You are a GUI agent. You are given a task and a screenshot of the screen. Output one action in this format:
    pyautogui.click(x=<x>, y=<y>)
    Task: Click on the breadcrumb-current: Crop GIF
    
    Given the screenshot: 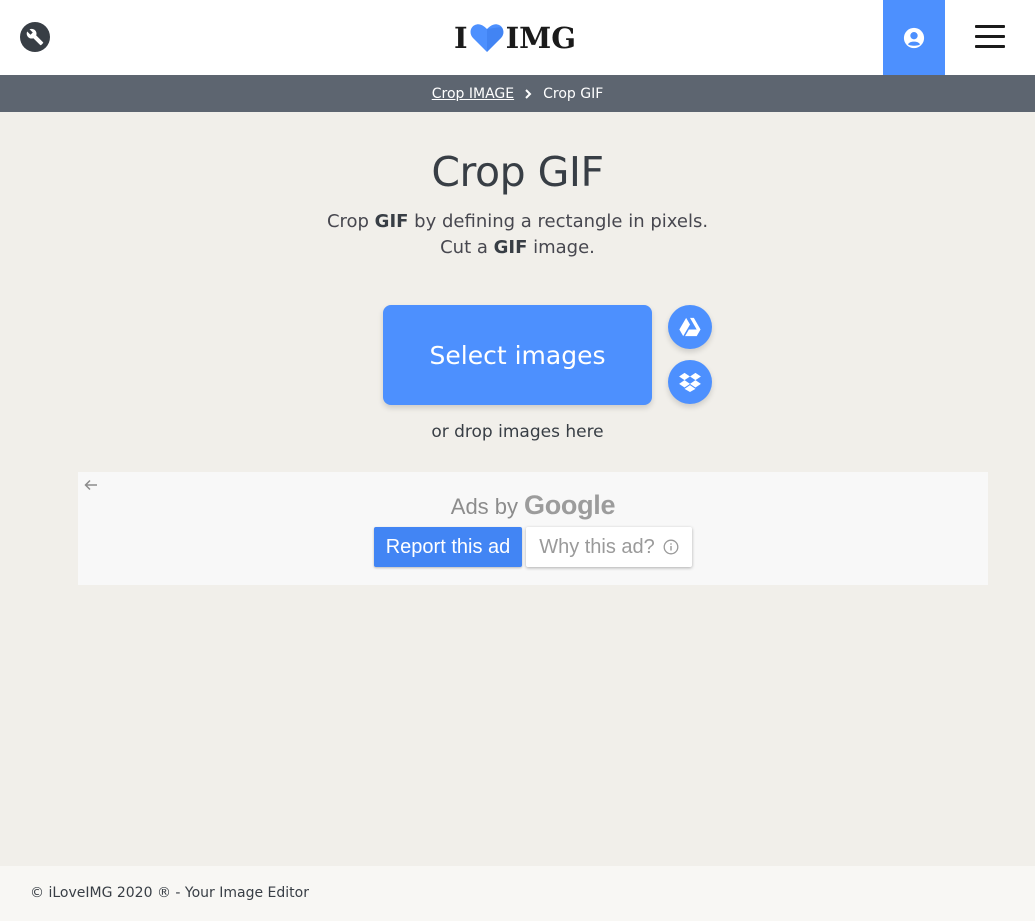 What is the action you would take?
    pyautogui.click(x=573, y=93)
    